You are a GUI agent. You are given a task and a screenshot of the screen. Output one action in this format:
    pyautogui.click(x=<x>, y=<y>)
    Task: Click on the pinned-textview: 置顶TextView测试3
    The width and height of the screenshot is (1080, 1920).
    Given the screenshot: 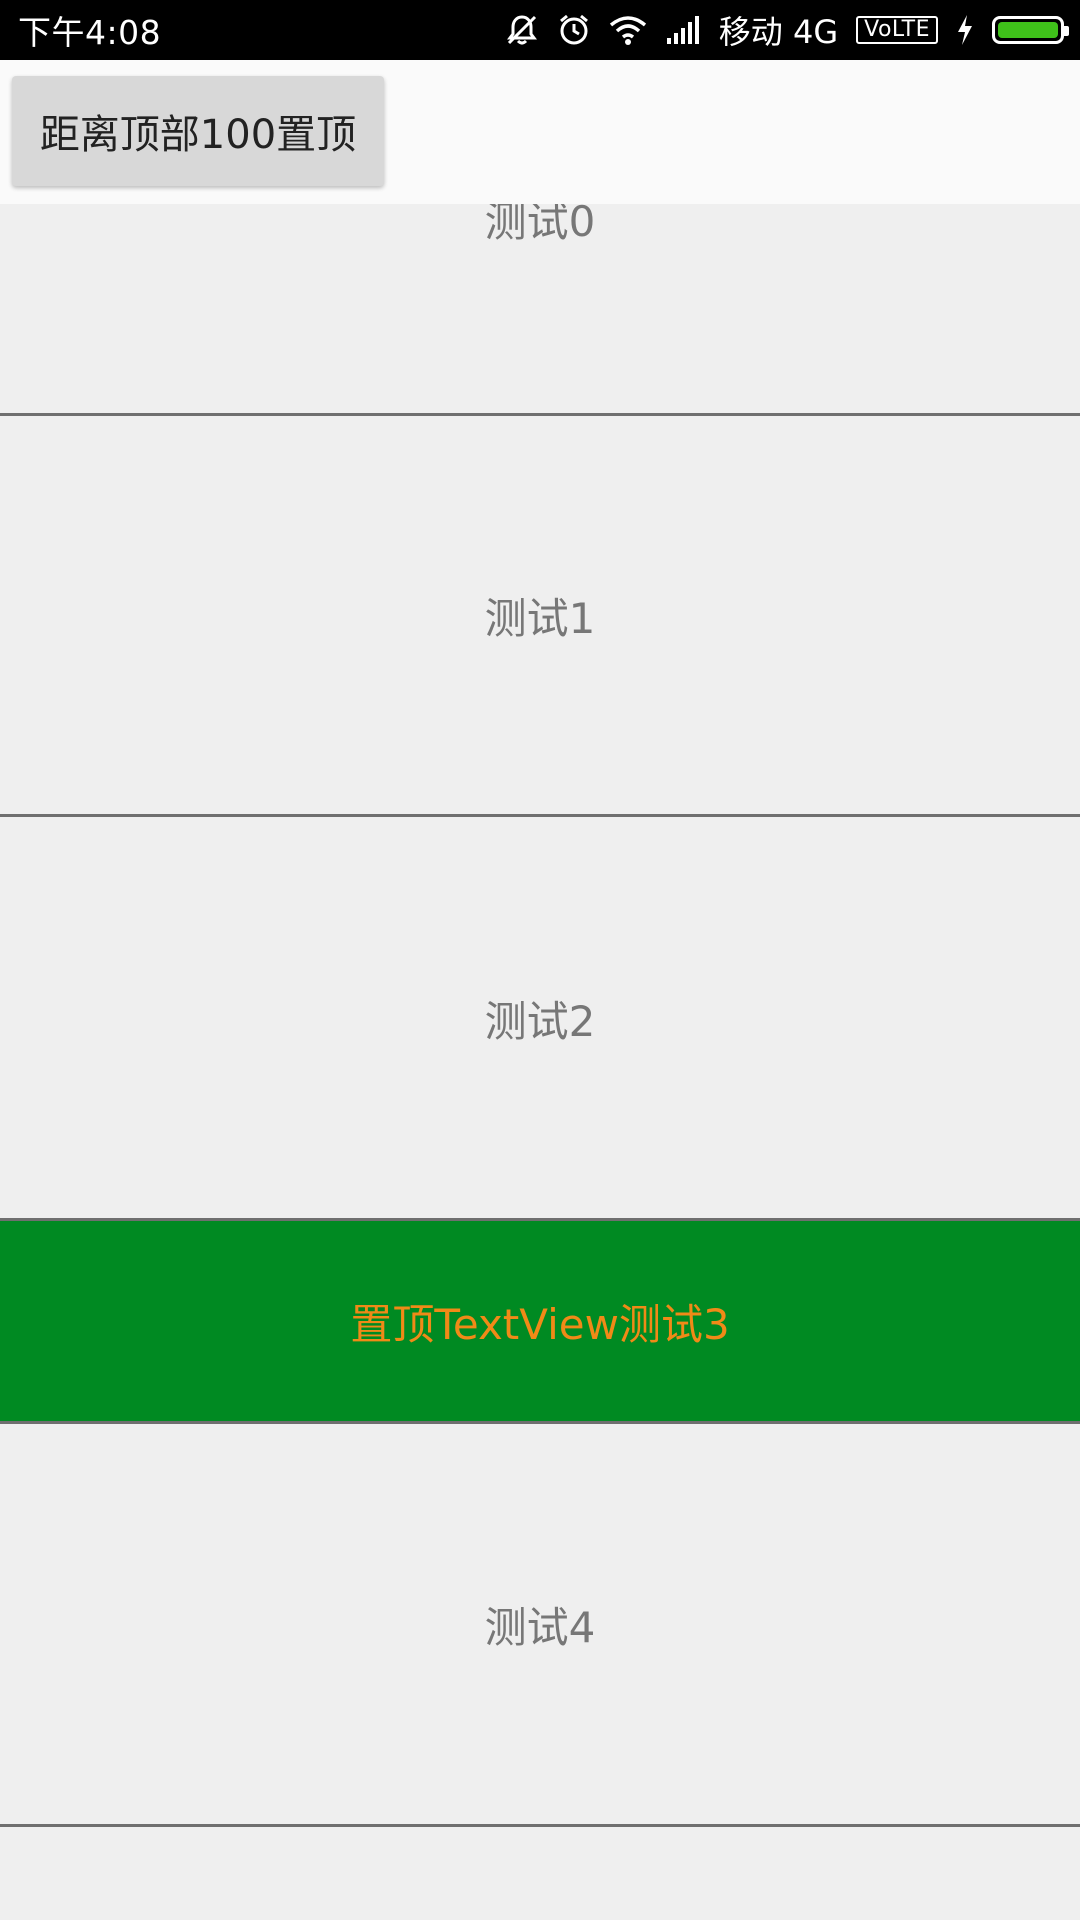 What is the action you would take?
    pyautogui.click(x=540, y=1321)
    